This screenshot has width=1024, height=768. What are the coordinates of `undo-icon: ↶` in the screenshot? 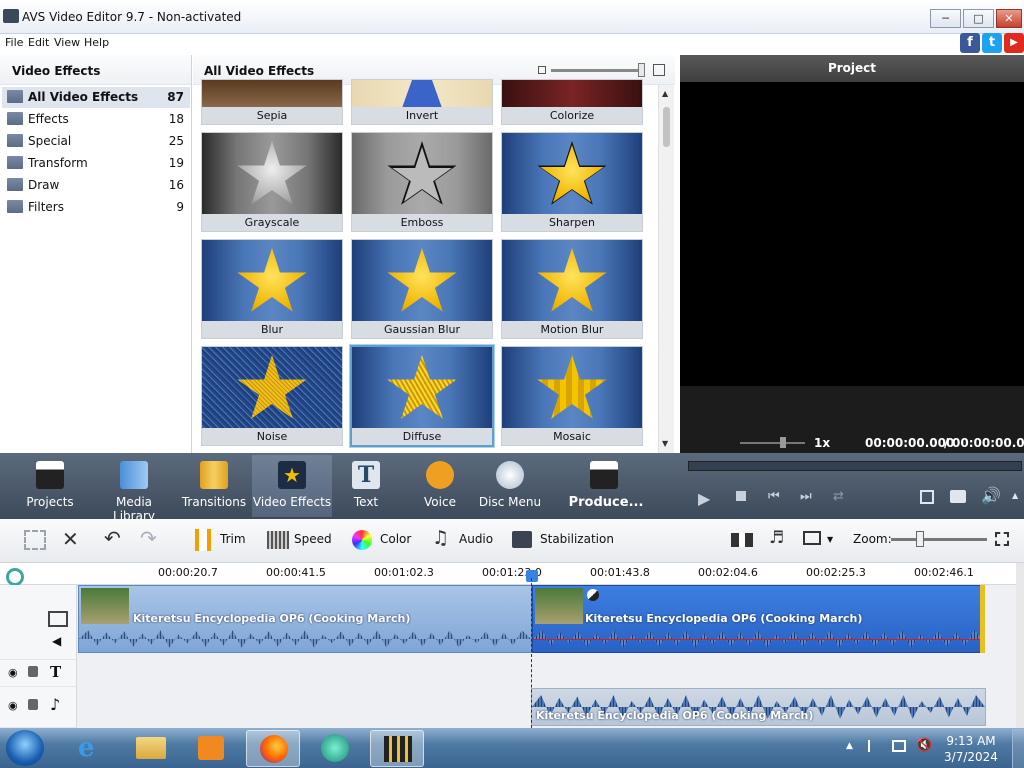 It's located at (112, 538).